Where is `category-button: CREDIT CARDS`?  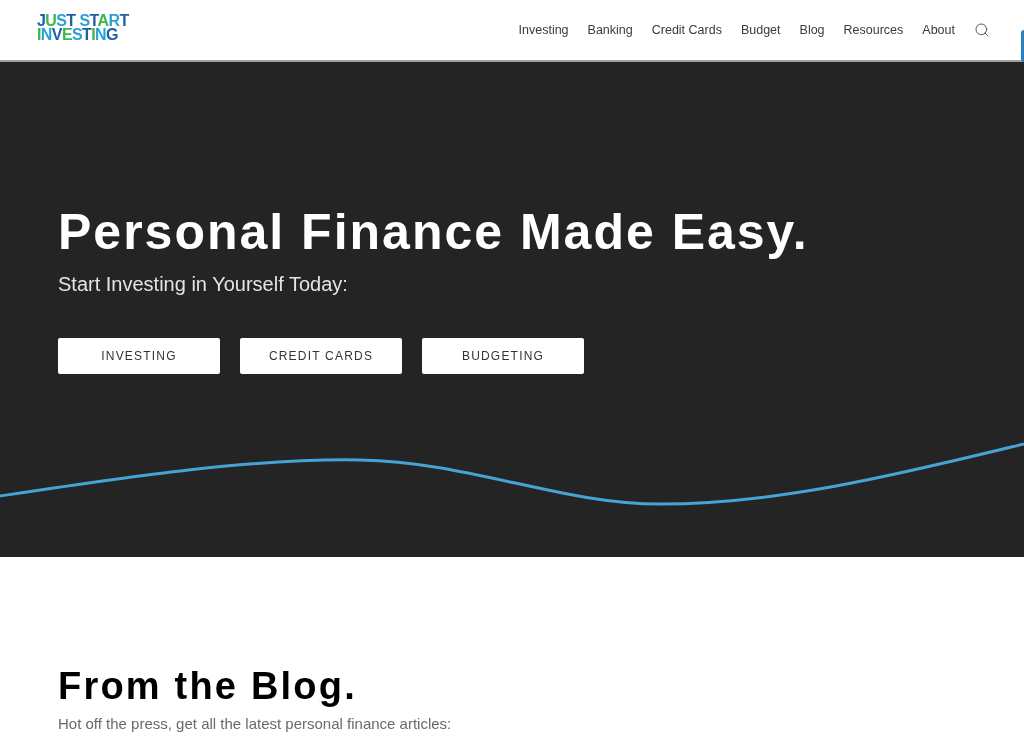
category-button: CREDIT CARDS is located at coordinates (321, 356).